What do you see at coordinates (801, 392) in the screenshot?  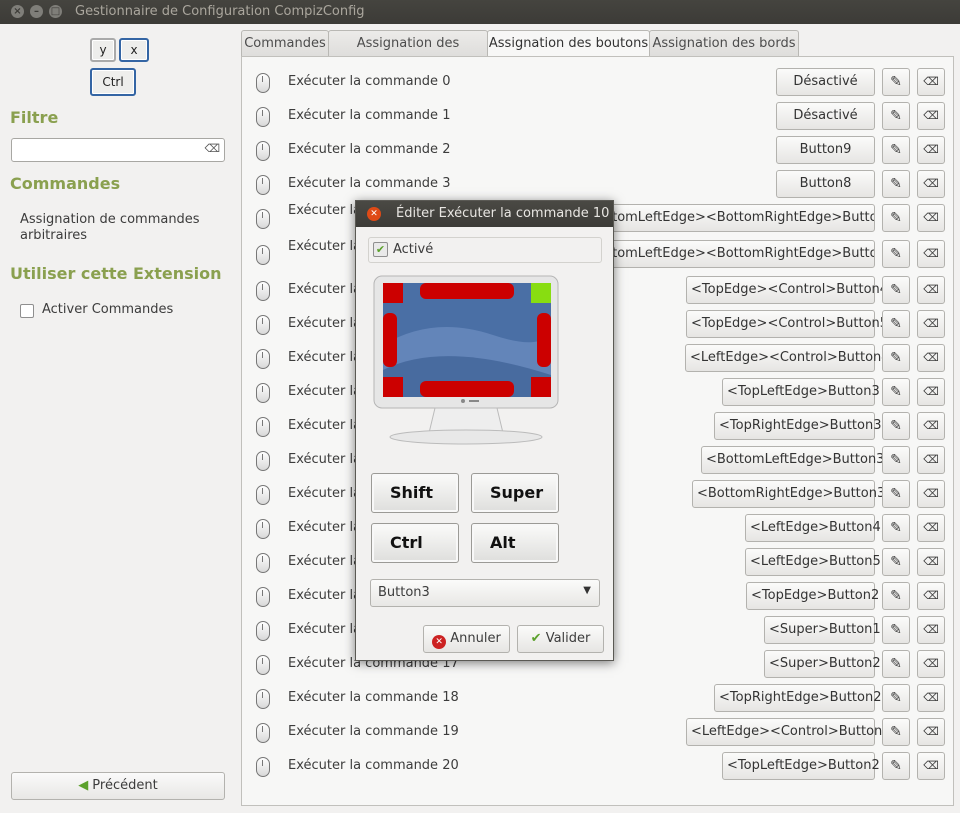 I see `binding-button: <TopLeftEdge>Button3` at bounding box center [801, 392].